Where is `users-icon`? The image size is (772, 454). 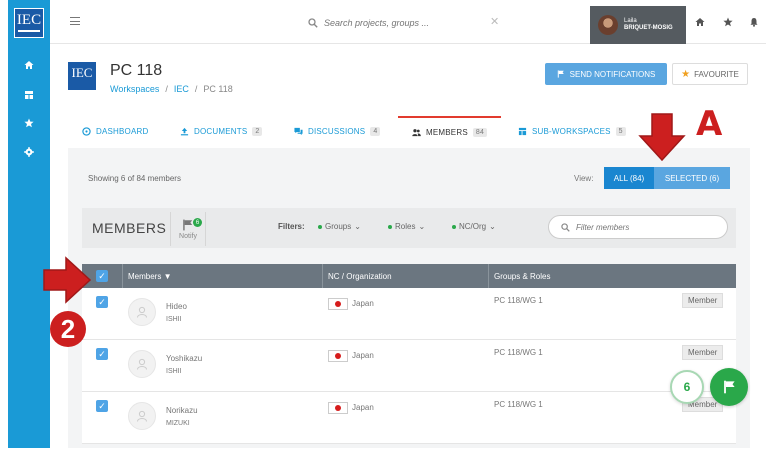 users-icon is located at coordinates (416, 132).